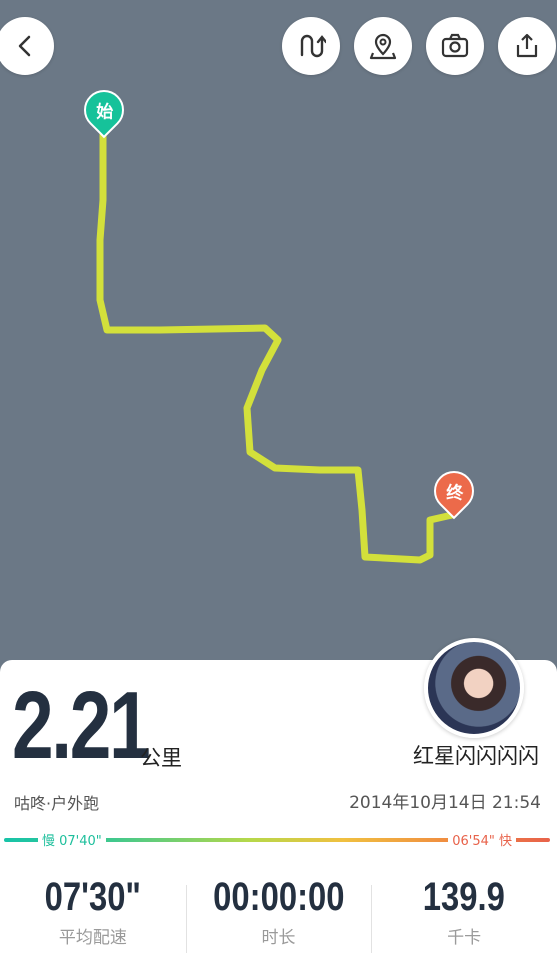 Image resolution: width=557 pixels, height=954 pixels. What do you see at coordinates (445, 803) in the screenshot?
I see `activity-datetime: 2014年10月14日 21:54` at bounding box center [445, 803].